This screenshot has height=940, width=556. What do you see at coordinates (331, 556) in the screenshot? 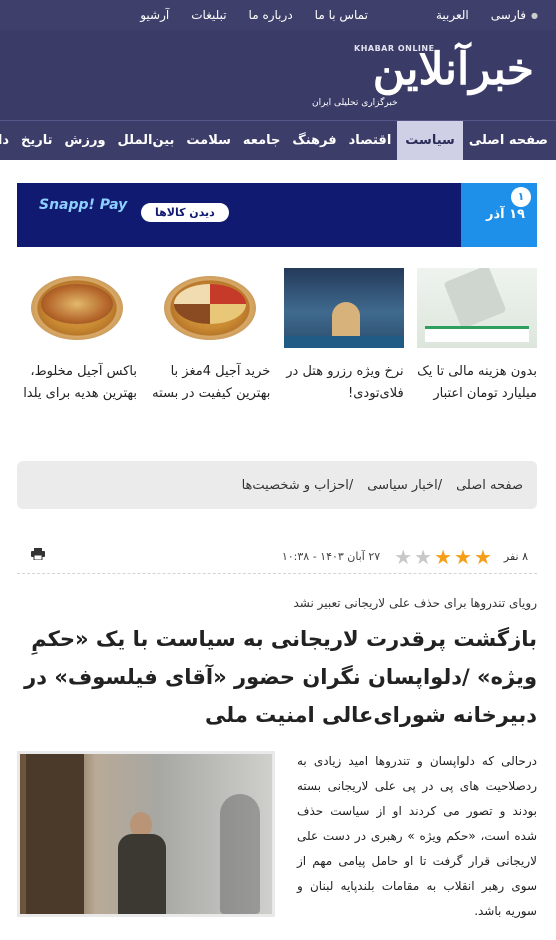
I see `publish-date: ۲۷ آبان ۱۴۰۳ - ۱۰:۳۸` at bounding box center [331, 556].